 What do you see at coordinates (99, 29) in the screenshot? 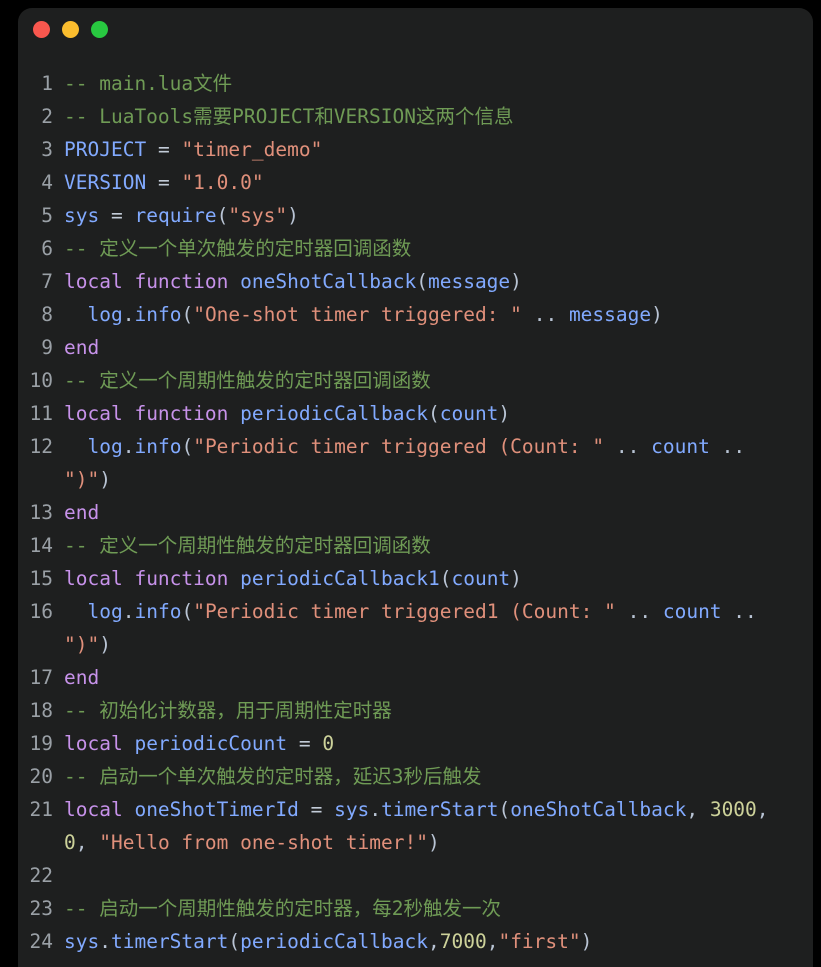
I see `maximize-button` at bounding box center [99, 29].